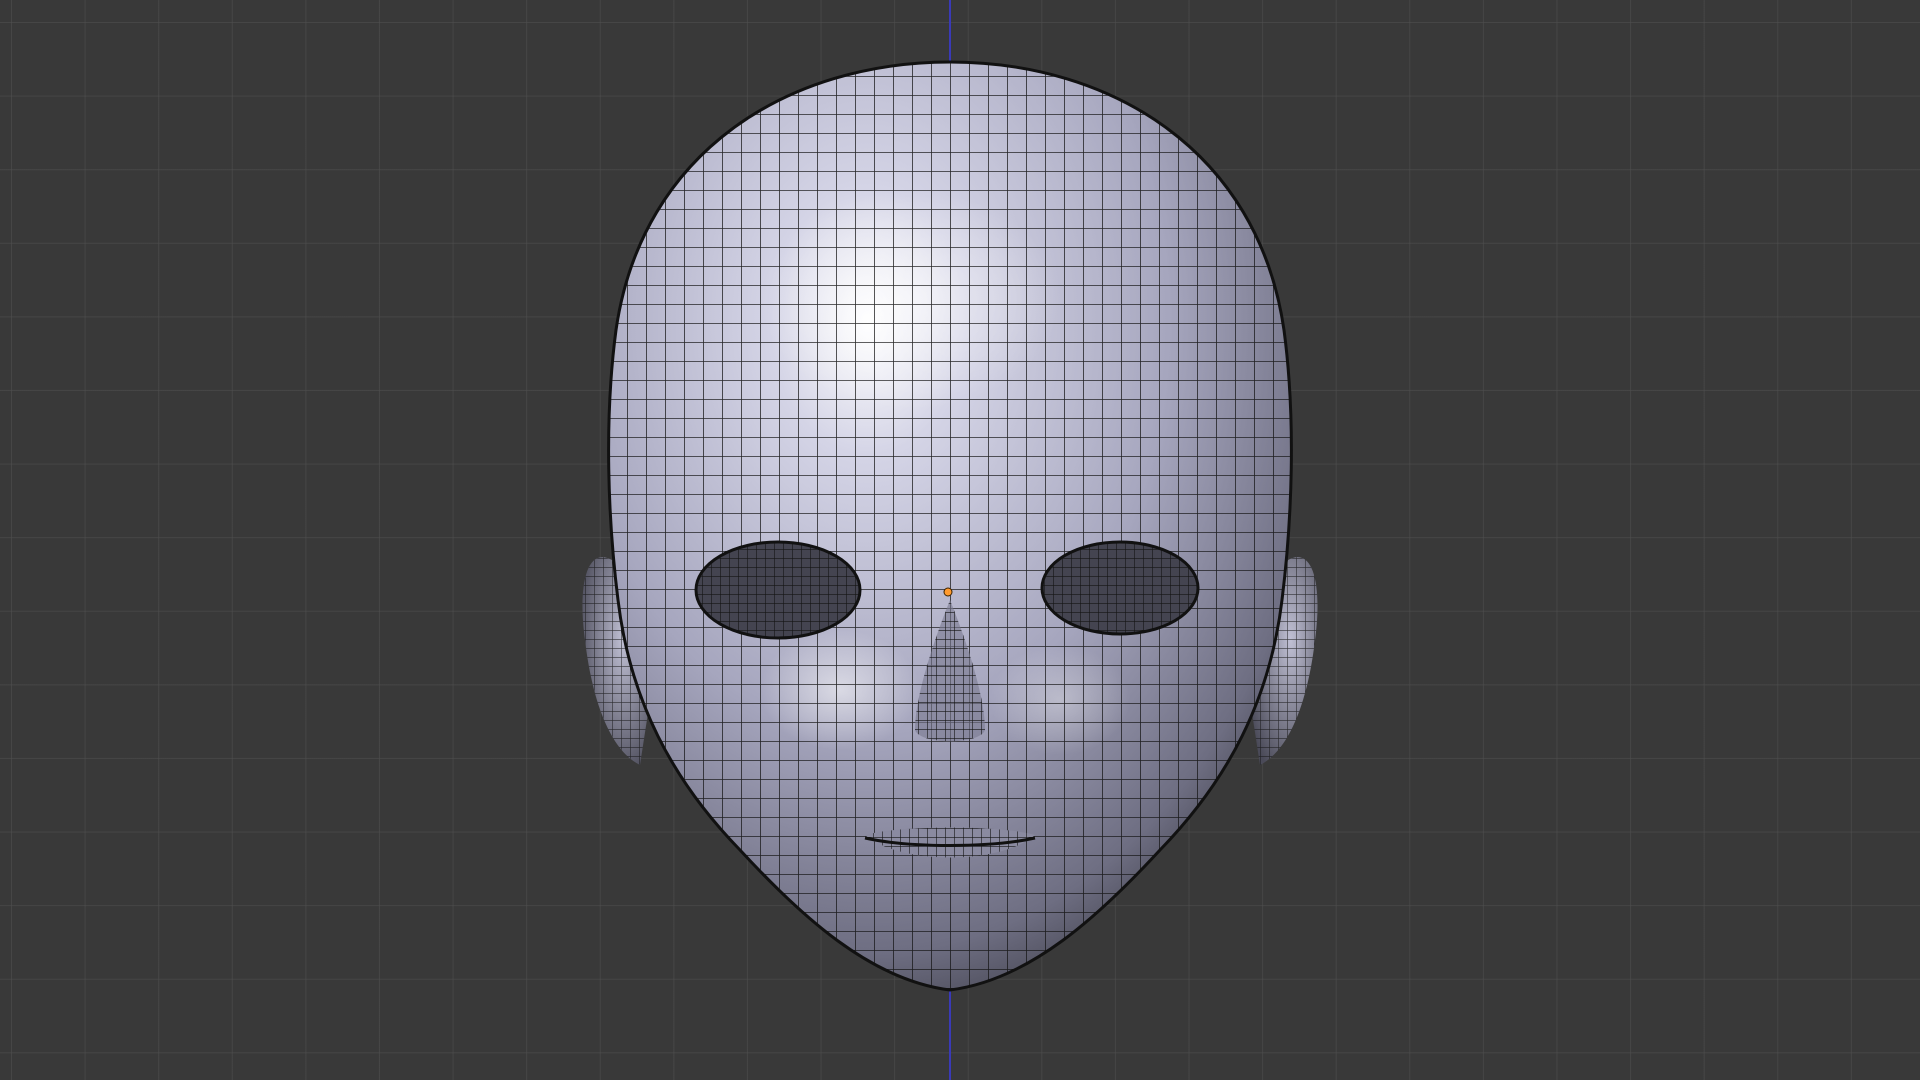  I want to click on right-eye-socket, so click(1120, 588).